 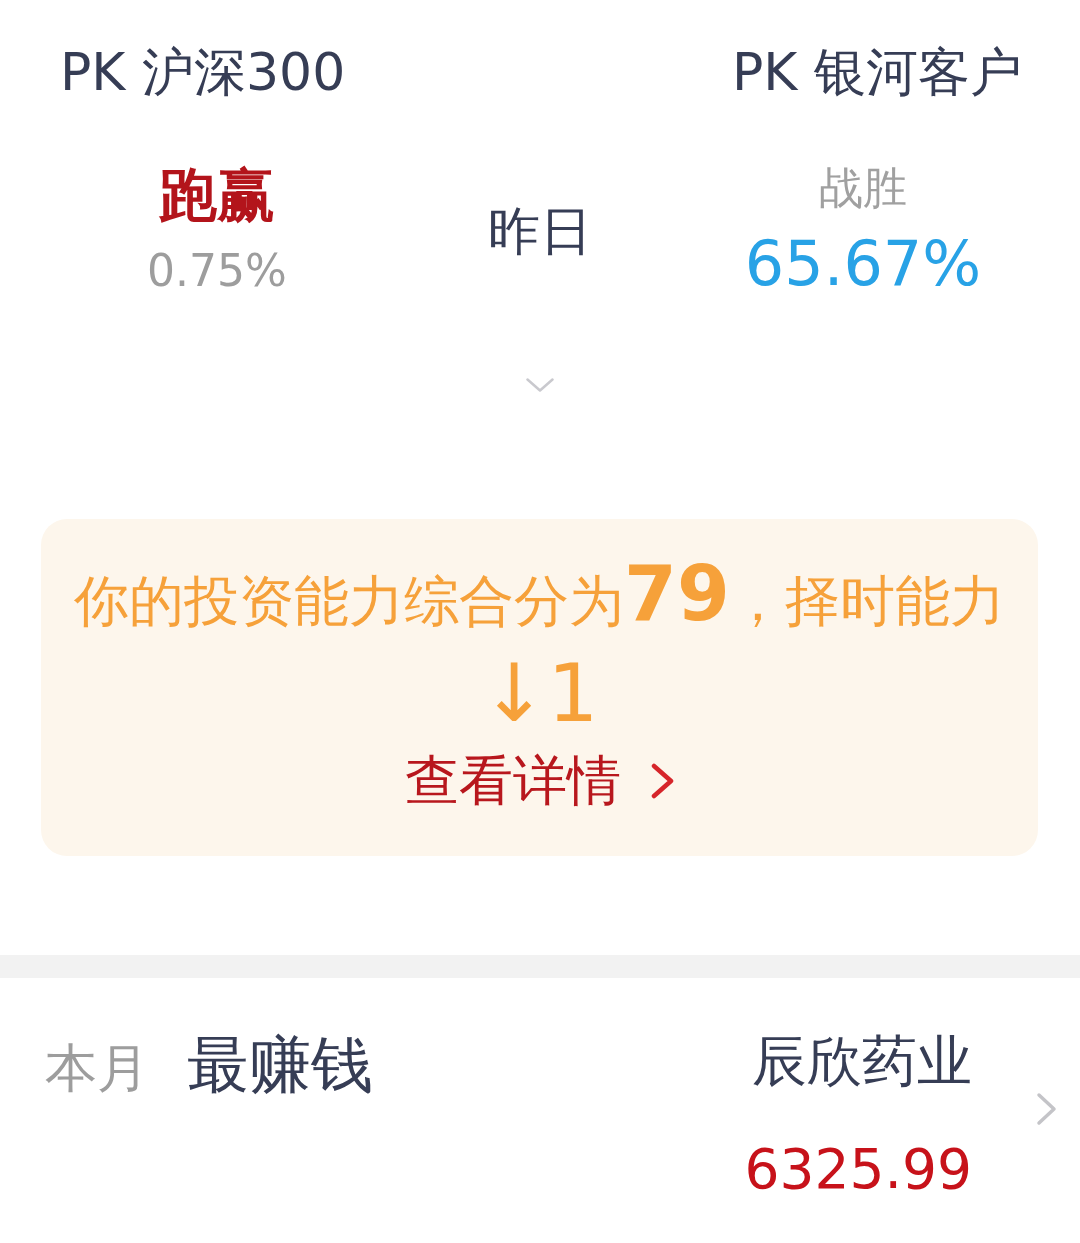 I want to click on details-link: 查看详情, so click(x=539, y=781).